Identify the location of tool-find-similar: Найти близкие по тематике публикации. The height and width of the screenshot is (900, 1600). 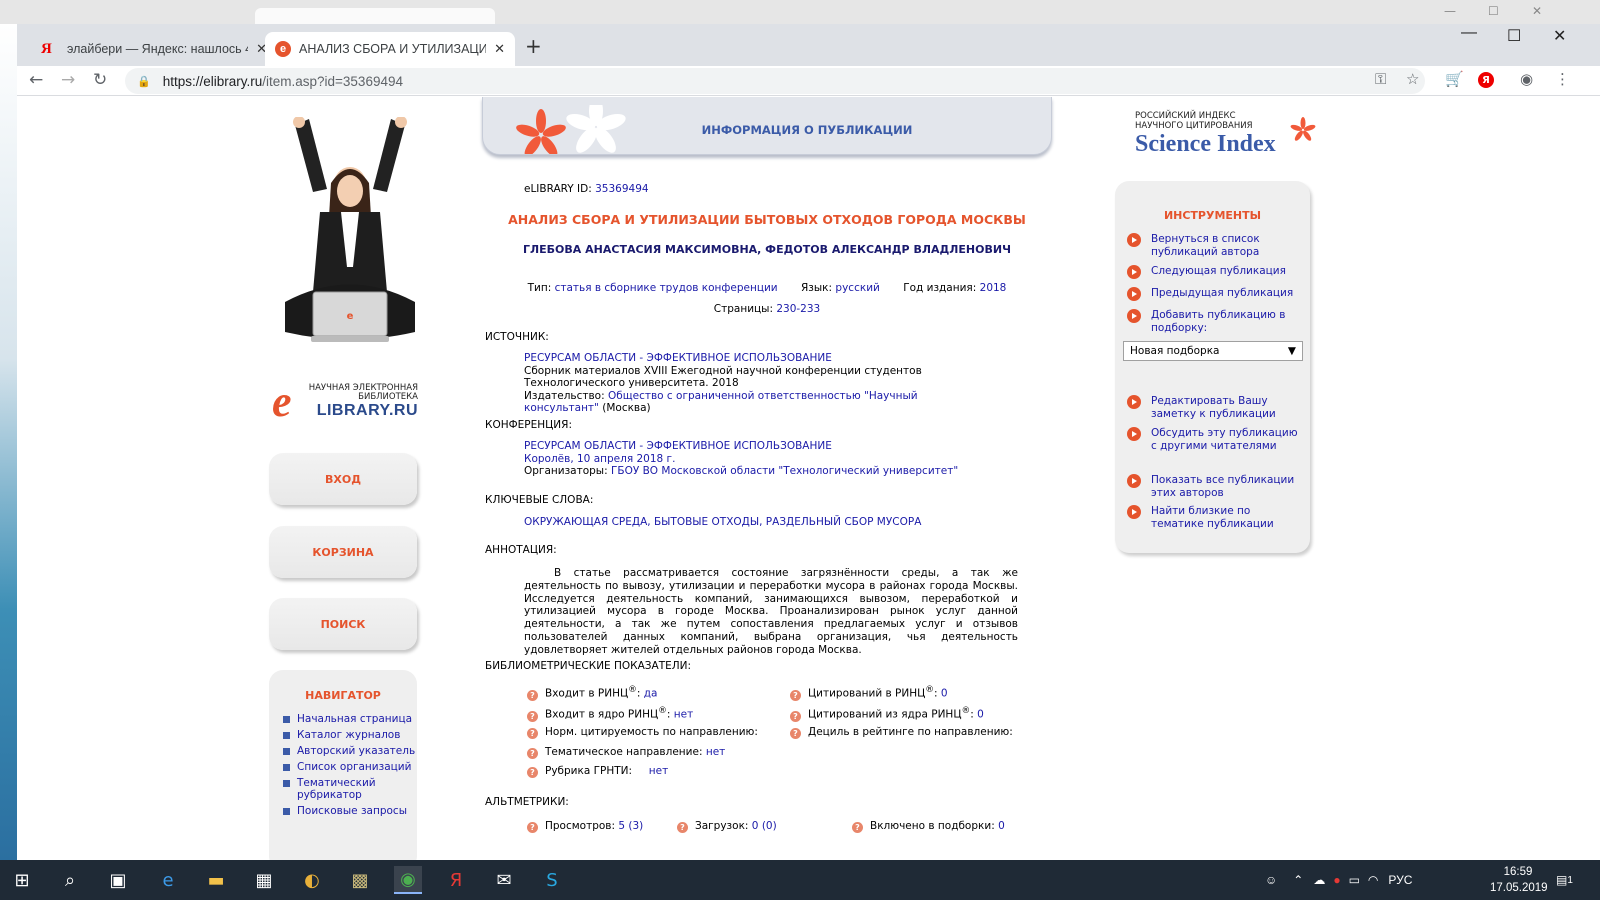
(1216, 517).